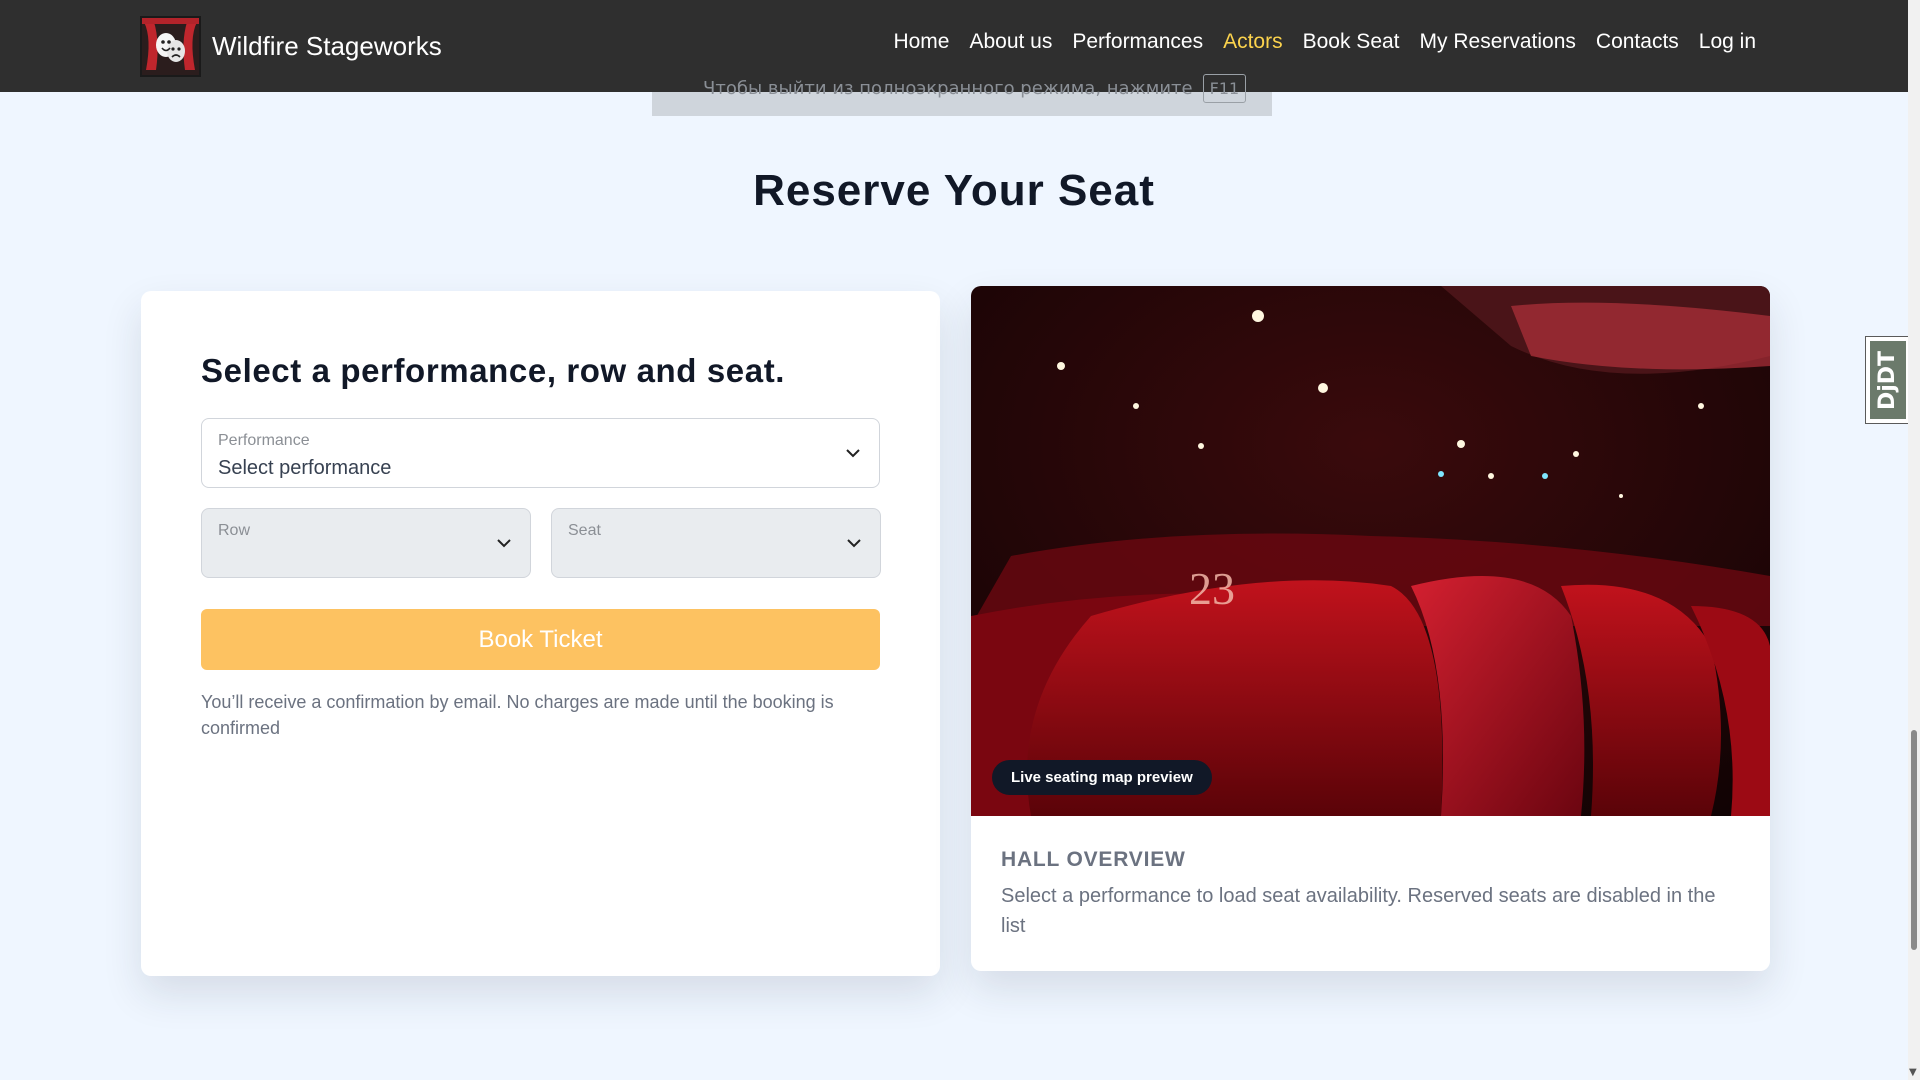  Describe the element at coordinates (1727, 42) in the screenshot. I see `nav-log-in: Log in` at that location.